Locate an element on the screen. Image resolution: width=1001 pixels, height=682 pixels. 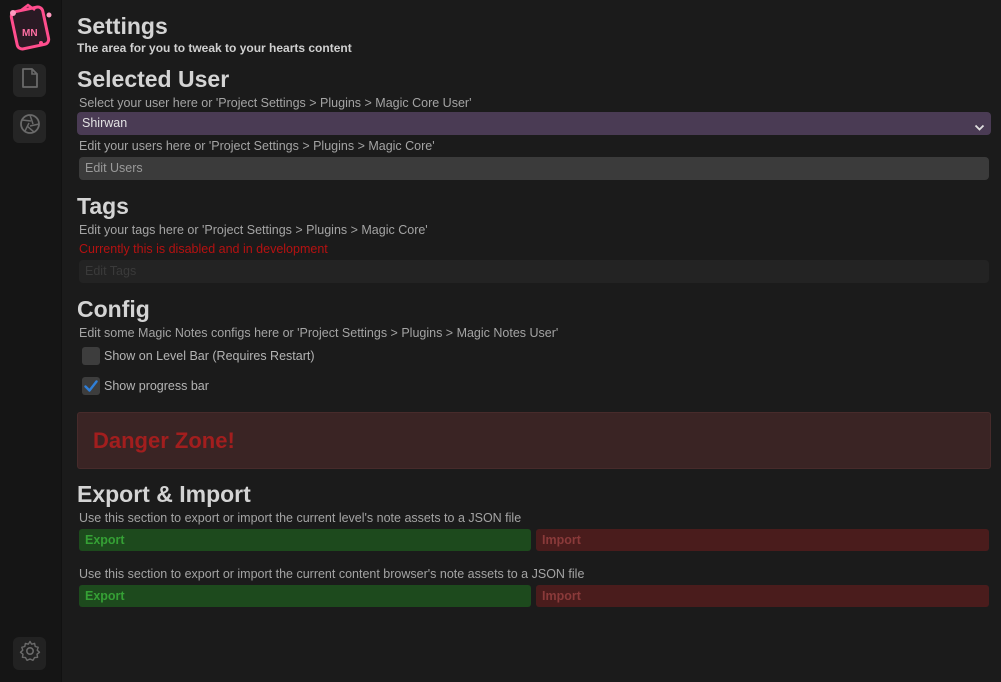
export-import-heading: Export & Import is located at coordinates (164, 494).